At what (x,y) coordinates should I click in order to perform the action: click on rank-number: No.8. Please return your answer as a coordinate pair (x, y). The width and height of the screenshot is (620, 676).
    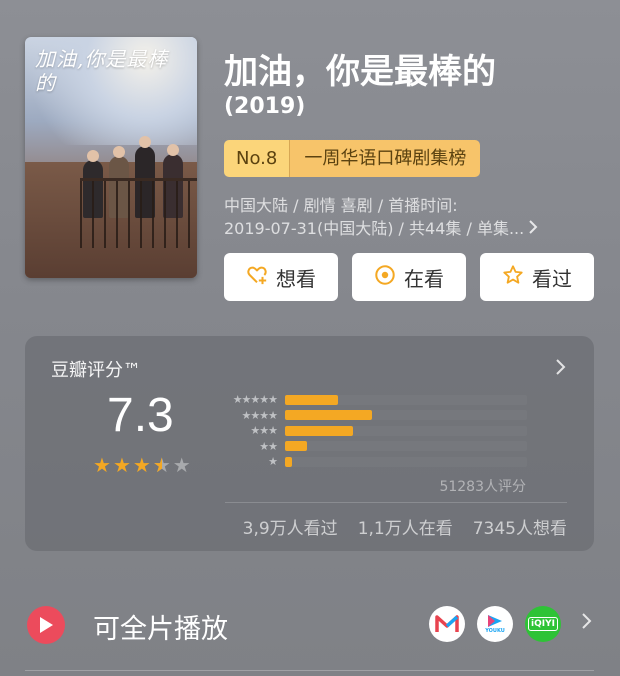
    Looking at the image, I should click on (257, 158).